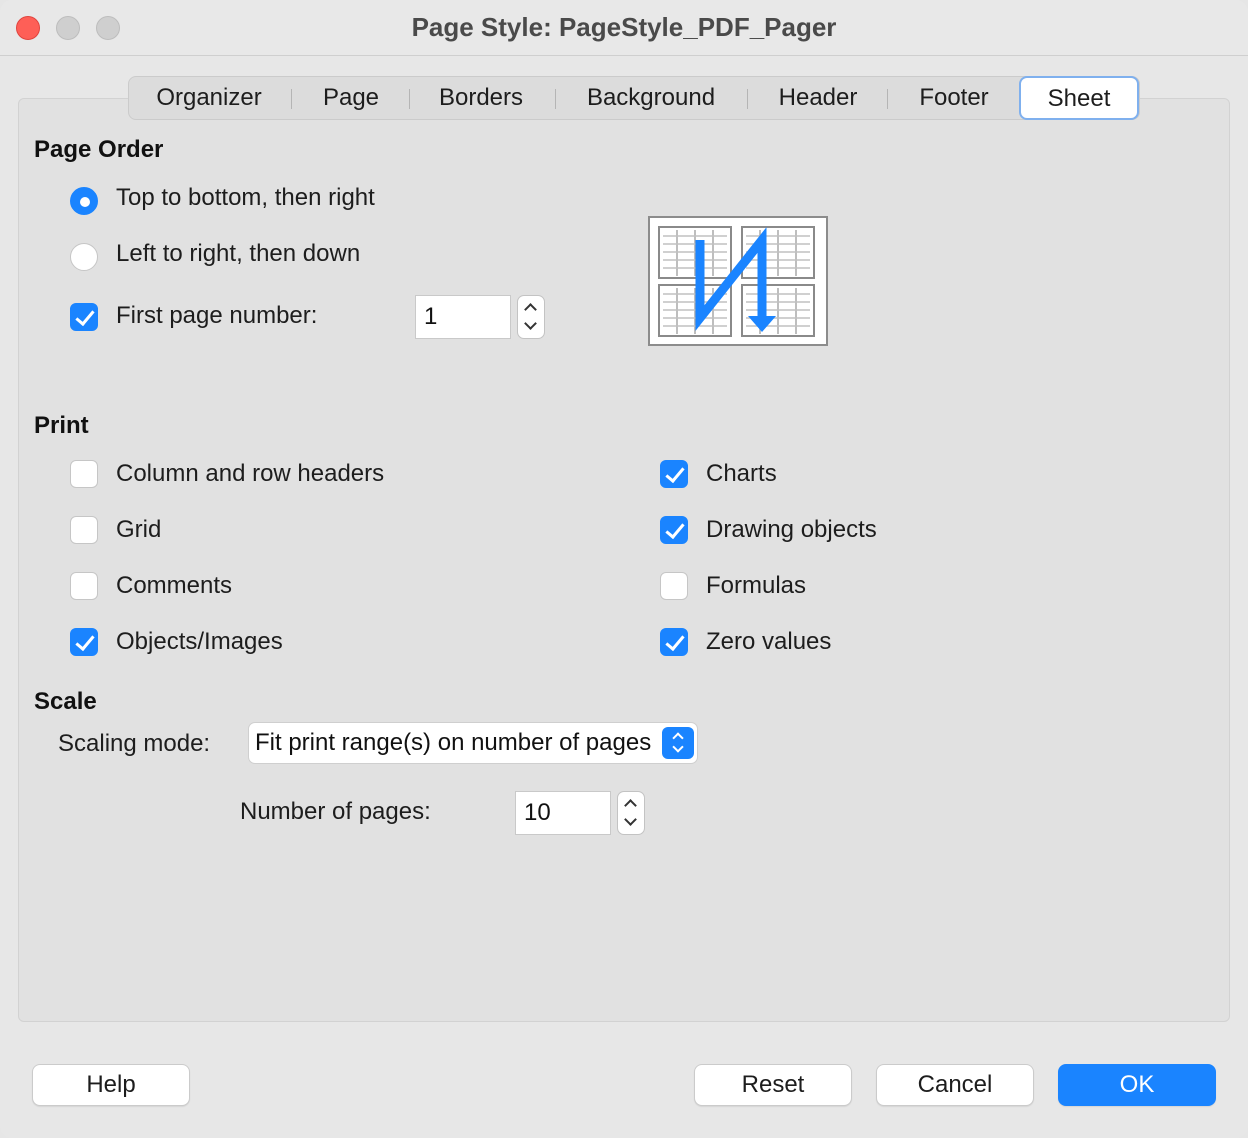 The image size is (1248, 1138). I want to click on tab-sheet: Sheet, so click(1079, 98).